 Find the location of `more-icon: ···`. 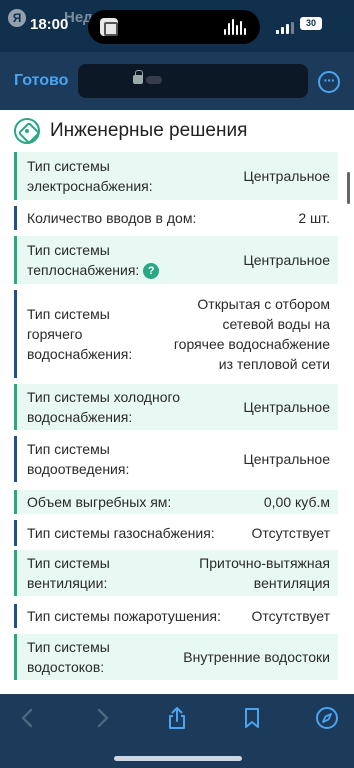

more-icon: ··· is located at coordinates (329, 82).